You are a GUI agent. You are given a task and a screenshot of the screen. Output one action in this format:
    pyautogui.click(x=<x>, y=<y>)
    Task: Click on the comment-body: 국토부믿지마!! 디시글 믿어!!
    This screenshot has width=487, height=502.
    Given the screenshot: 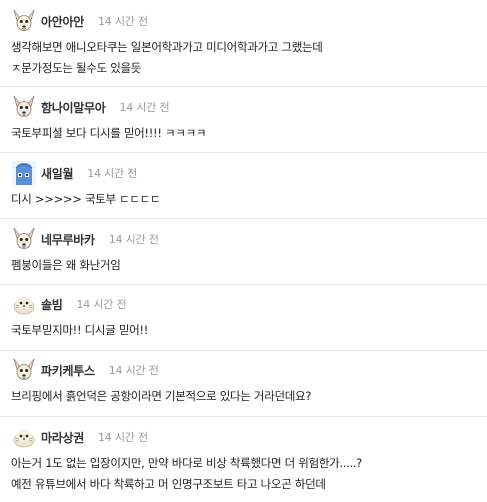 What is the action you would take?
    pyautogui.click(x=244, y=330)
    